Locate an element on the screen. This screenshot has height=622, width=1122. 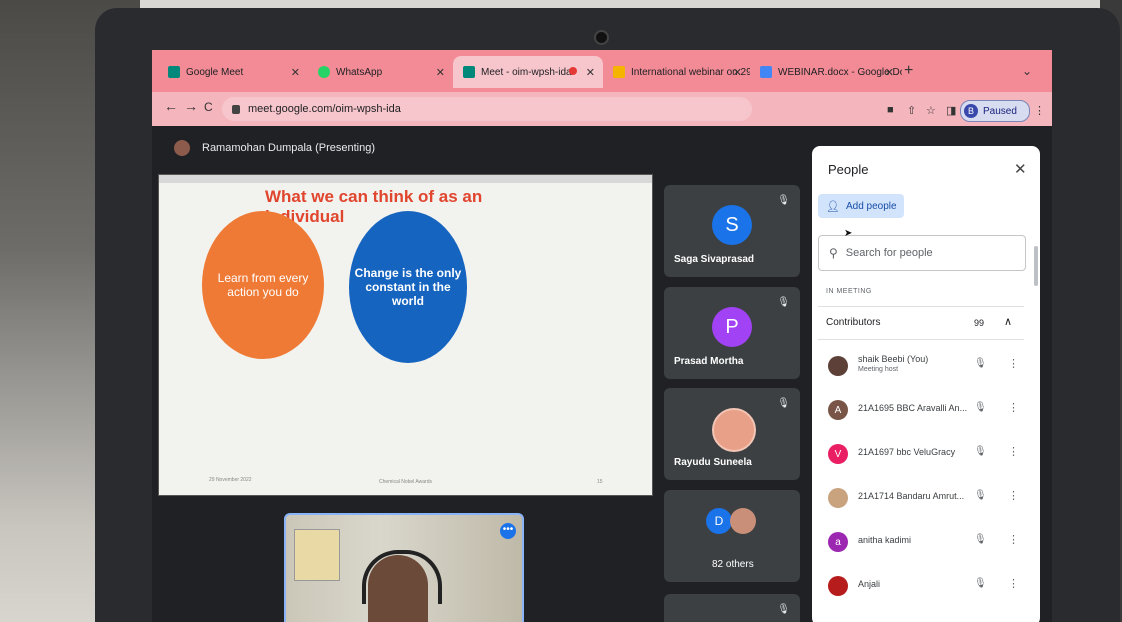
avatar: S is located at coordinates (732, 225).